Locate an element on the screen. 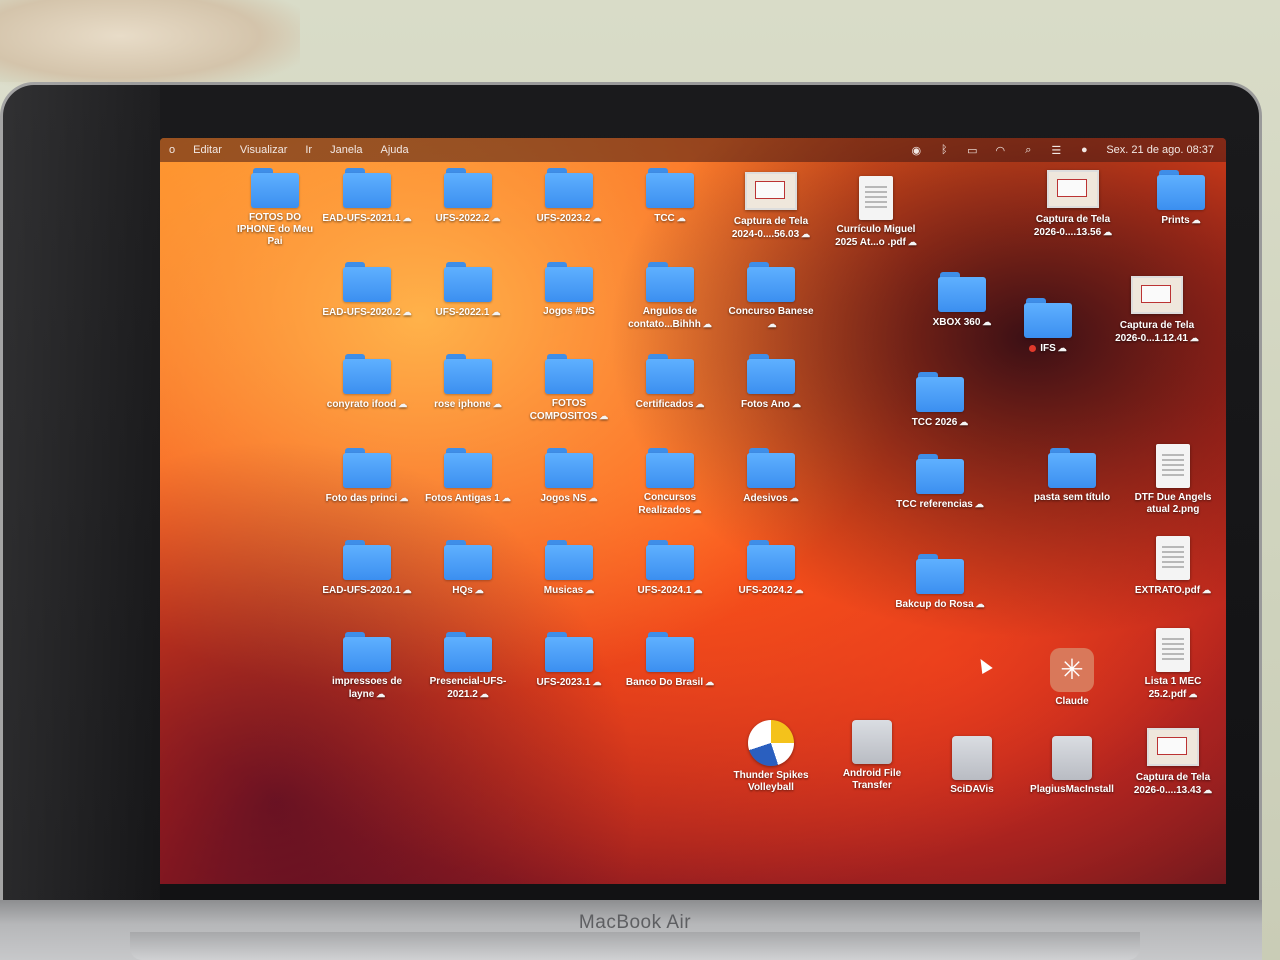  desktop-icon-text: Captura de Tela 2026-0....13.43 is located at coordinates (1172, 784).